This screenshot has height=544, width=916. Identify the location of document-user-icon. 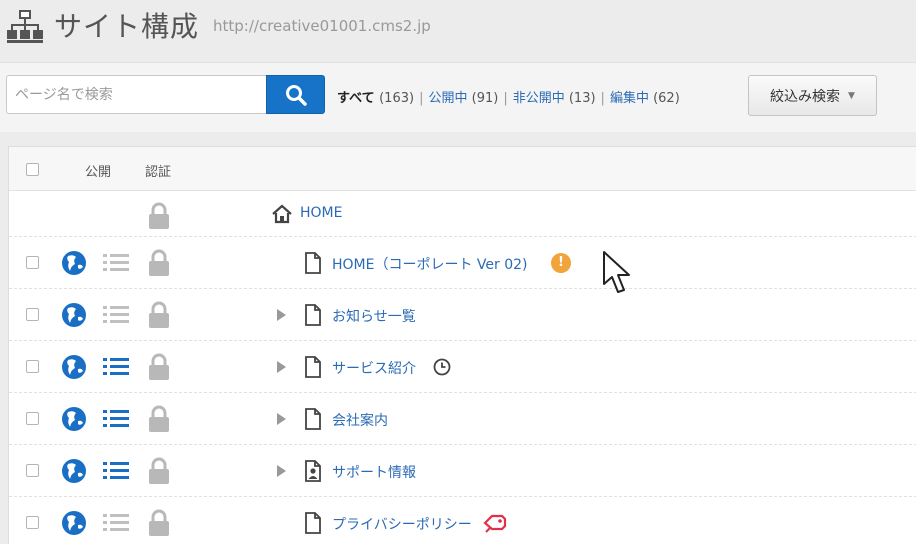
(313, 471).